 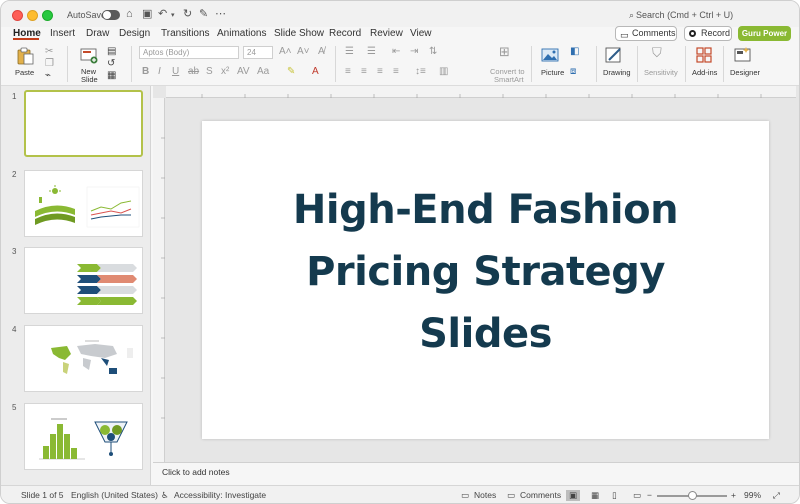 What do you see at coordinates (443, 72) in the screenshot?
I see `columns-icon: ▥` at bounding box center [443, 72].